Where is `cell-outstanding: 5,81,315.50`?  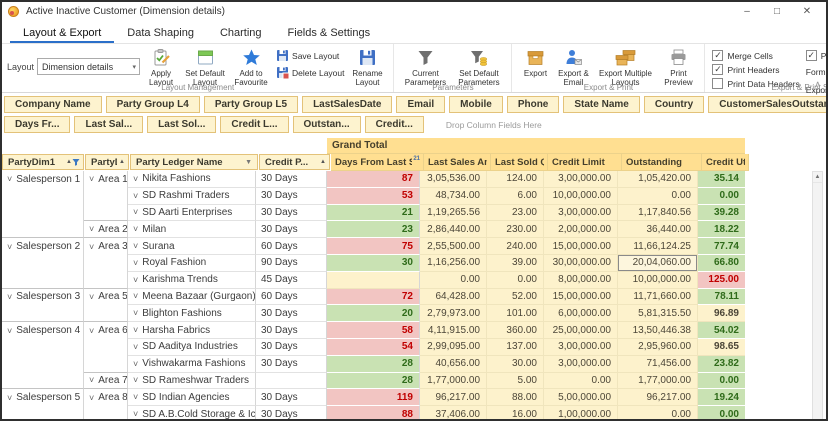 cell-outstanding: 5,81,315.50 is located at coordinates (658, 314).